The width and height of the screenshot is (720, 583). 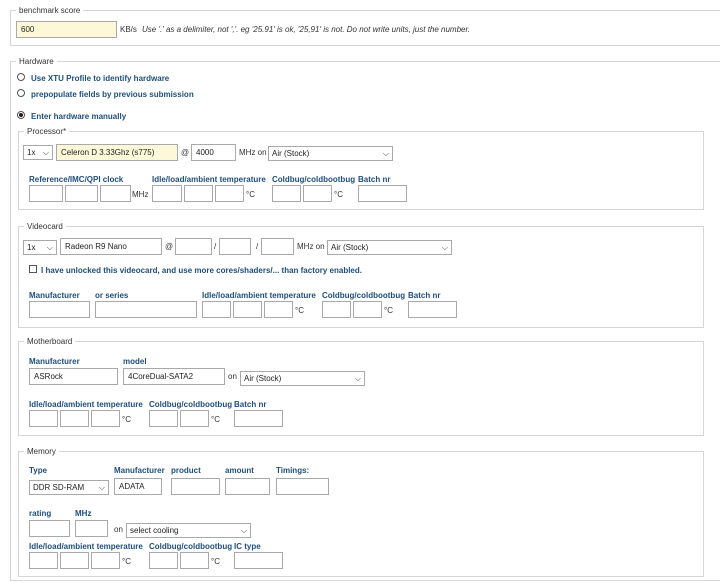 What do you see at coordinates (195, 486) in the screenshot?
I see `memory-product-input` at bounding box center [195, 486].